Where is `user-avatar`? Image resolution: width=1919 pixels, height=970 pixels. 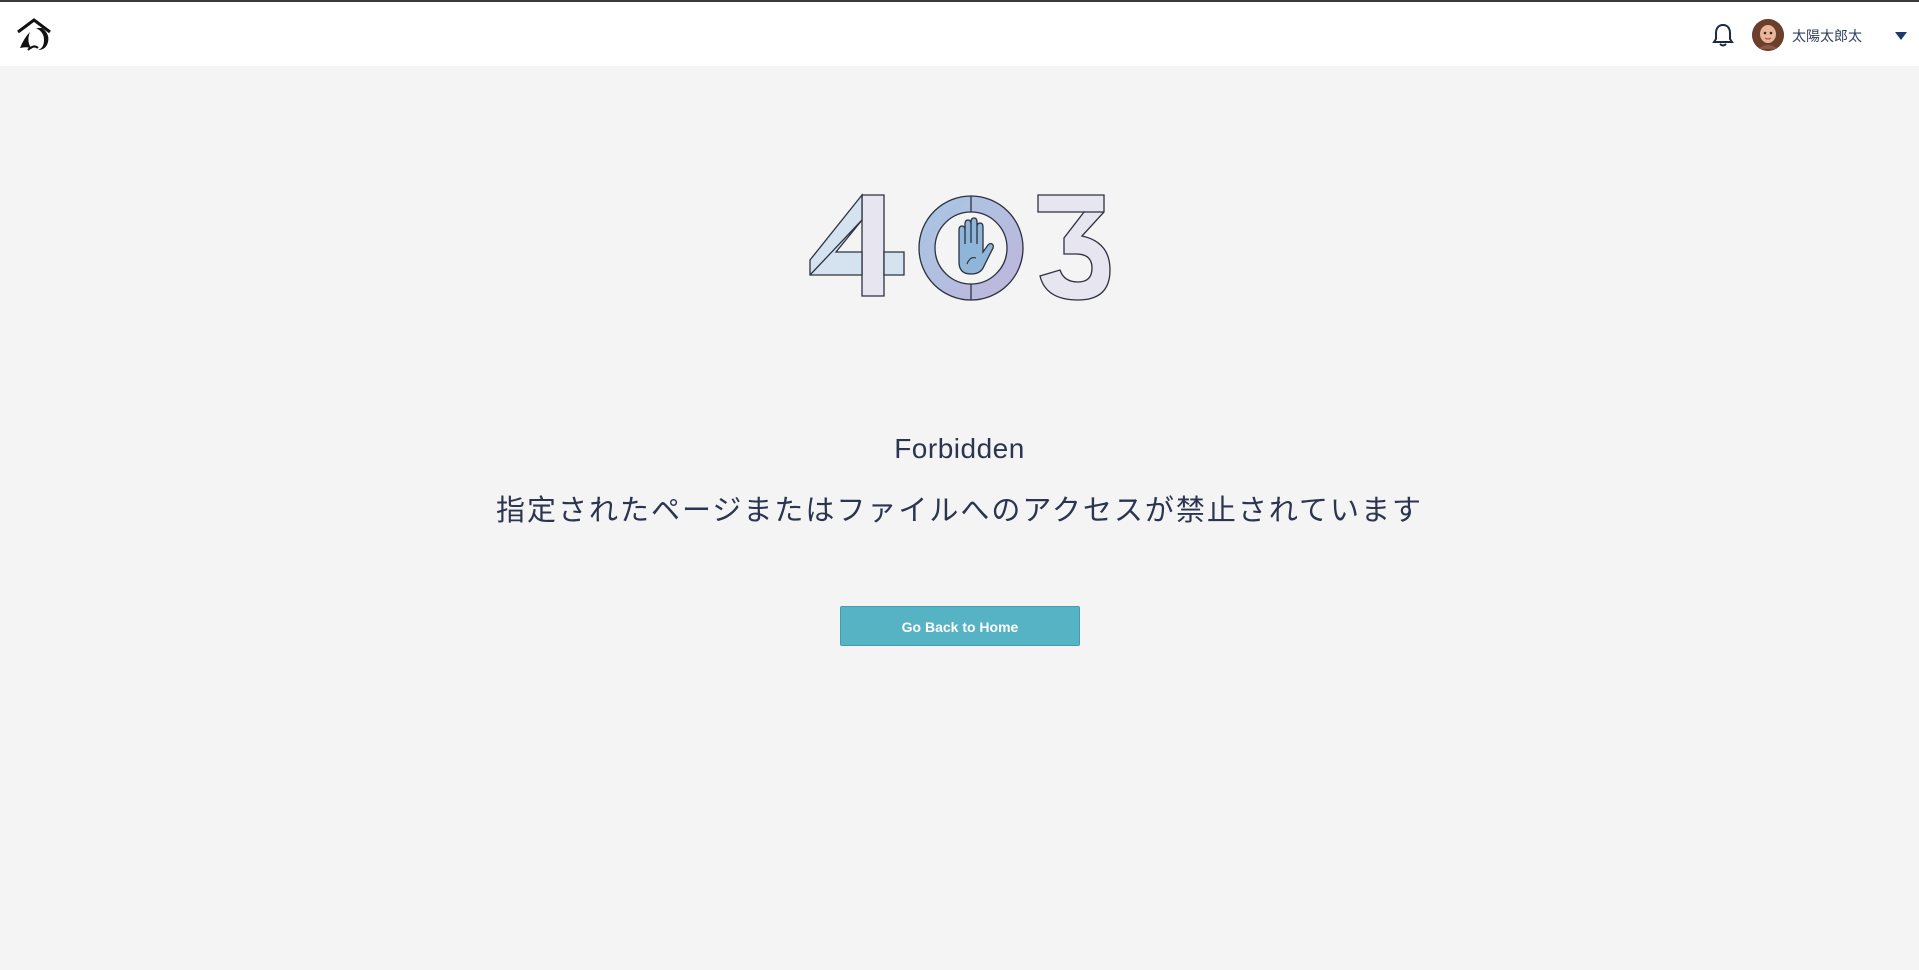
user-avatar is located at coordinates (1768, 35).